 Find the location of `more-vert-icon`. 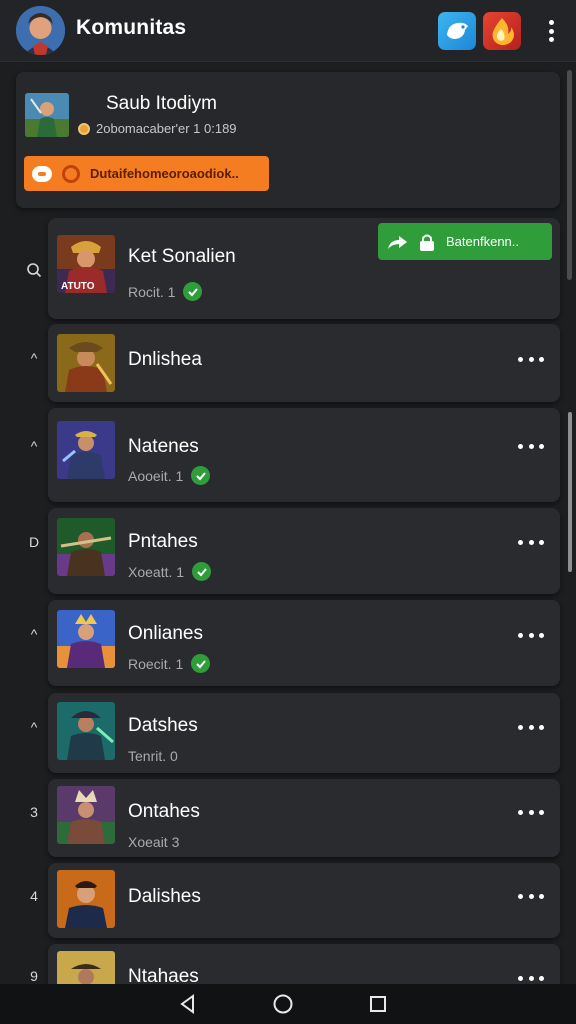

more-vert-icon is located at coordinates (551, 31).